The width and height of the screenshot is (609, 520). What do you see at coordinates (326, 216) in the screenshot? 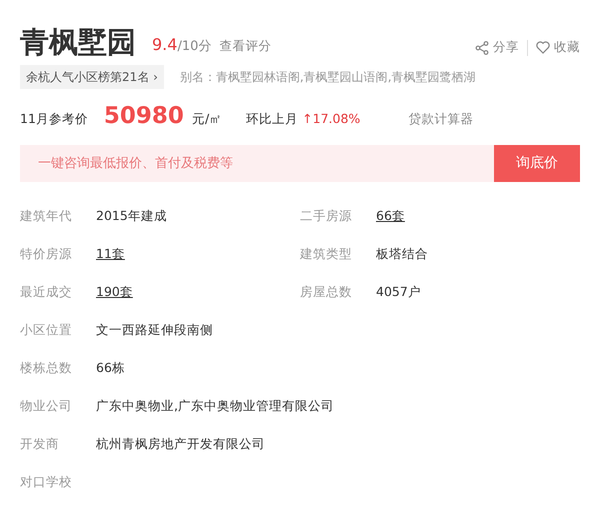
I see `info-label: 二手房源` at bounding box center [326, 216].